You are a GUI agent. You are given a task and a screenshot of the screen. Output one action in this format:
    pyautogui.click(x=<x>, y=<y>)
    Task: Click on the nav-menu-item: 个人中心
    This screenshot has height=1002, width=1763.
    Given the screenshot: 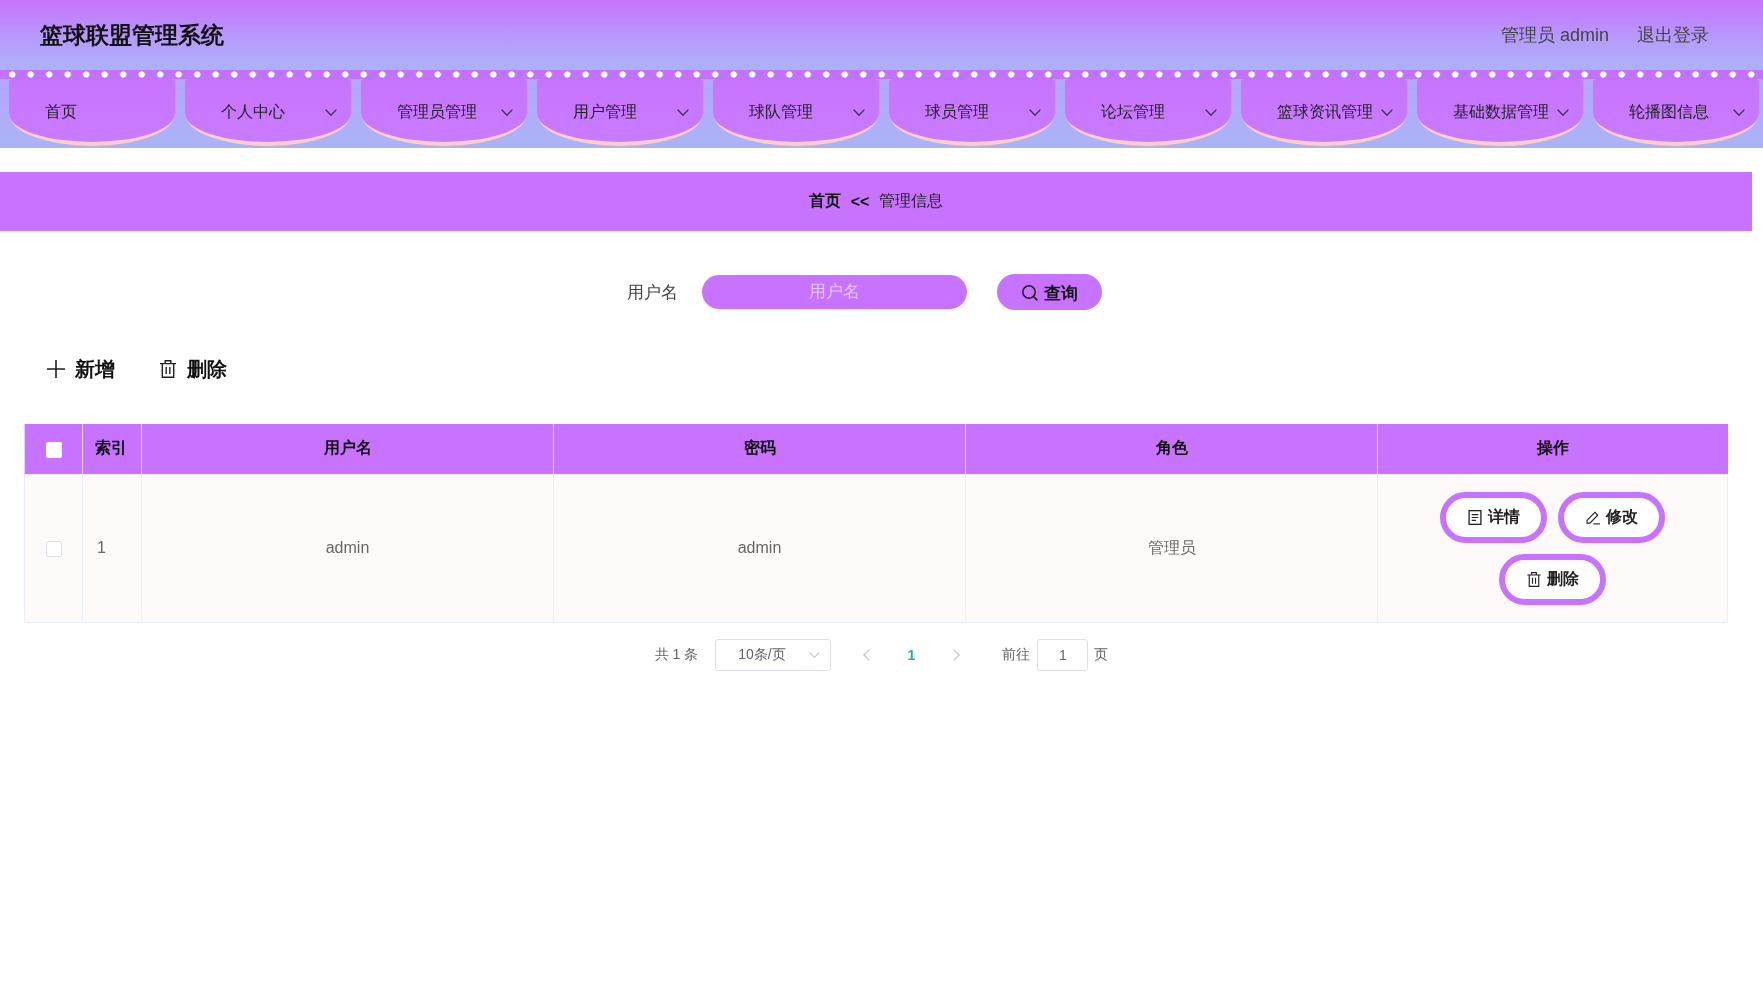 What is the action you would take?
    pyautogui.click(x=268, y=112)
    